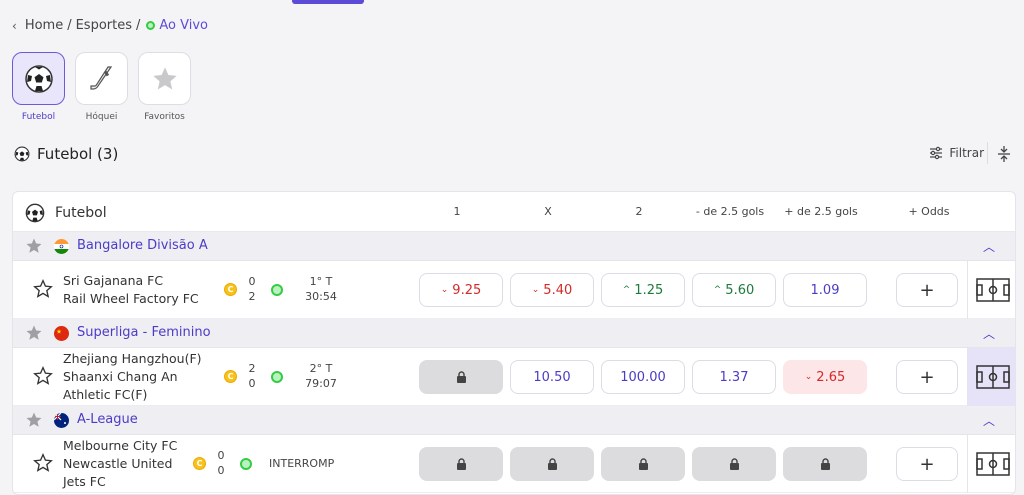 The image size is (1024, 495). I want to click on away-team: Newcastle United, so click(118, 463).